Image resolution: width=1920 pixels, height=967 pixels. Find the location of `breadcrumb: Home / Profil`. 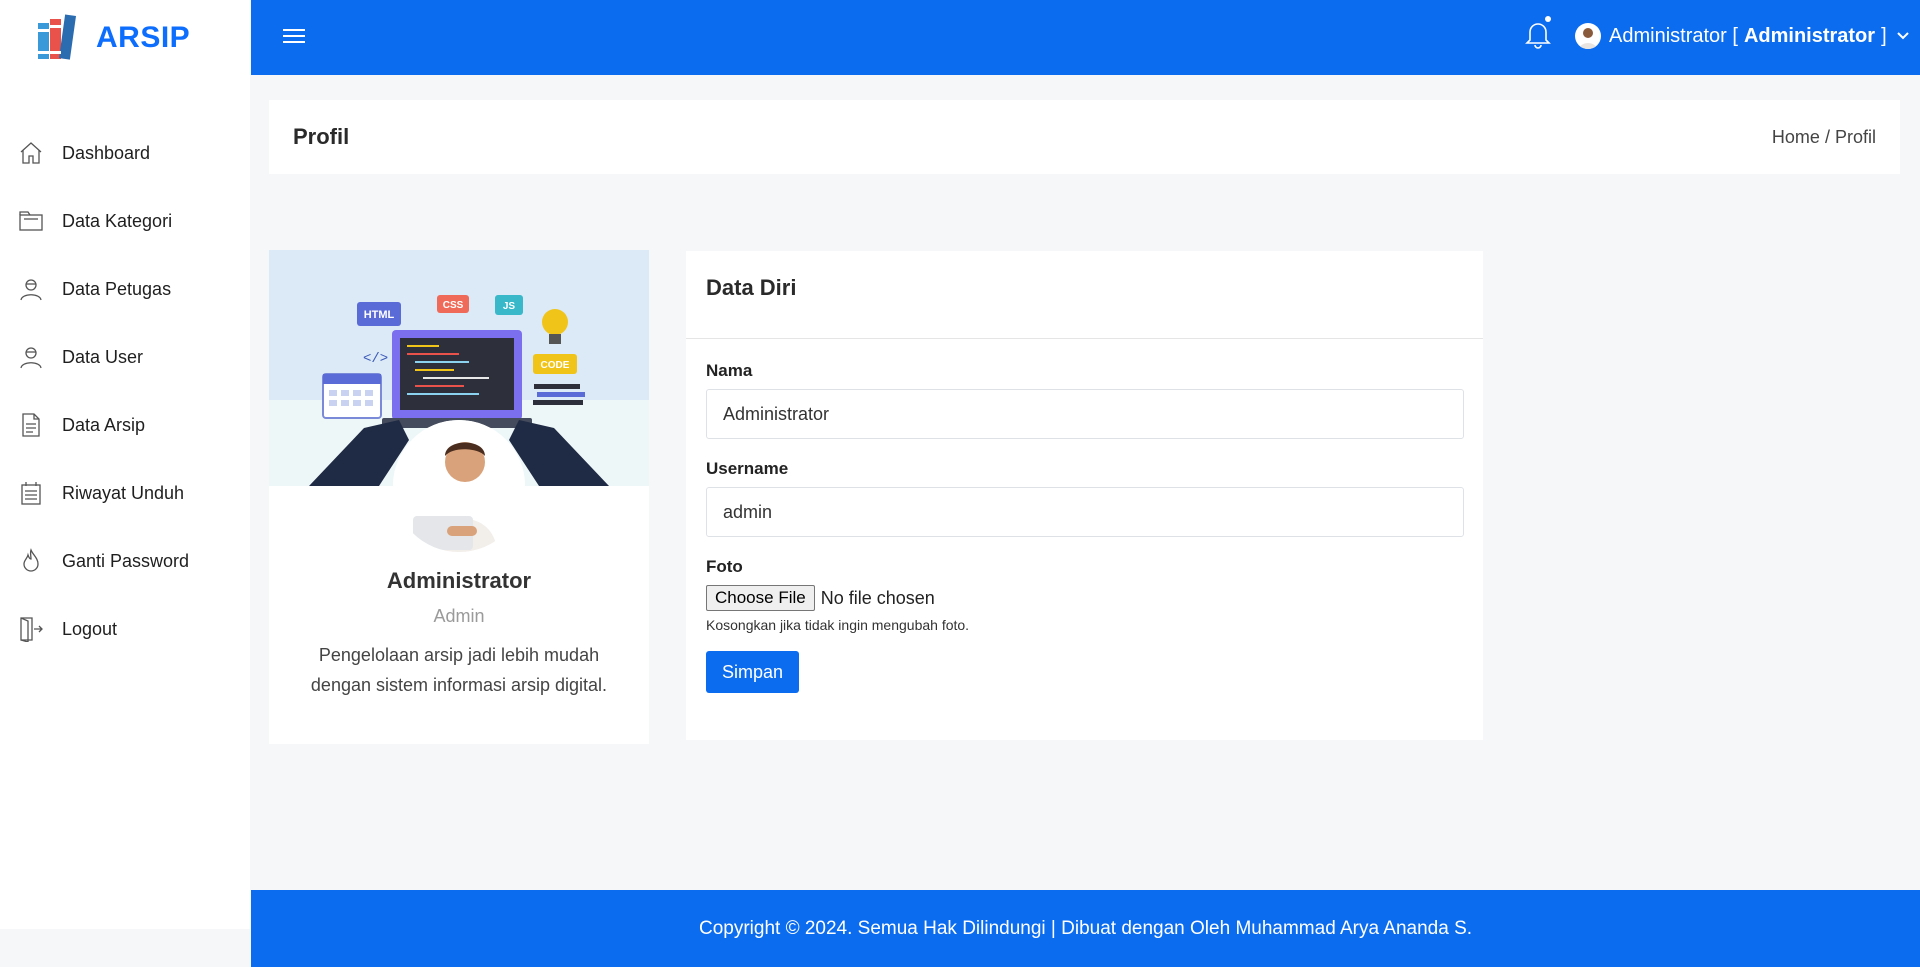

breadcrumb: Home / Profil is located at coordinates (1824, 137).